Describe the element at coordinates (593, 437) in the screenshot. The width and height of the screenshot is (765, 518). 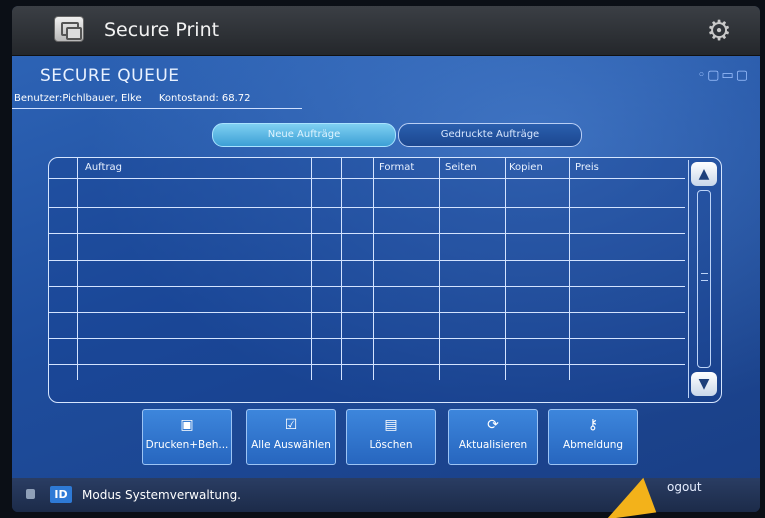
I see `logout-button: ⚷ Abmeldung` at that location.